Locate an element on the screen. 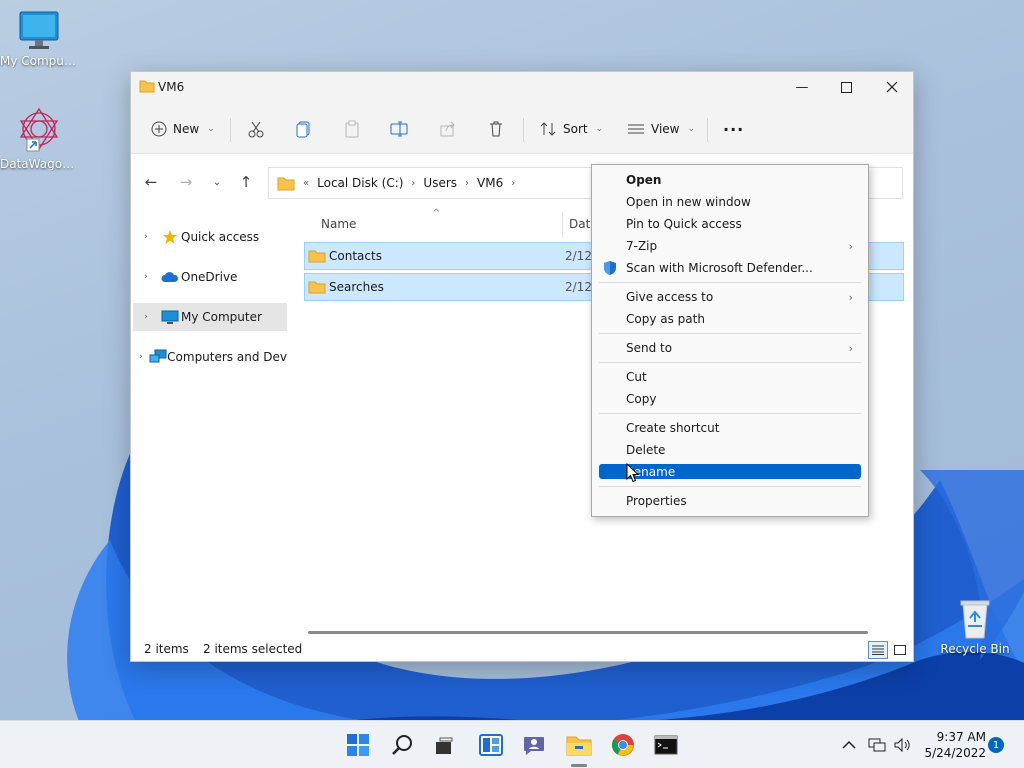 The image size is (1024, 768). menu-item-label: 7-Zip is located at coordinates (642, 246).